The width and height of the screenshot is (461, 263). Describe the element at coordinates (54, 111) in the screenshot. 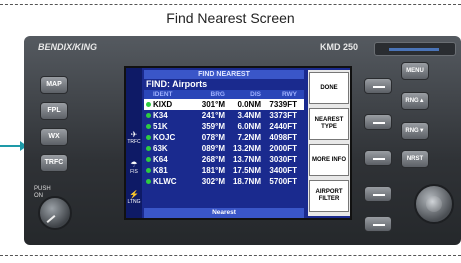

I see `fpl-button: FPL` at that location.